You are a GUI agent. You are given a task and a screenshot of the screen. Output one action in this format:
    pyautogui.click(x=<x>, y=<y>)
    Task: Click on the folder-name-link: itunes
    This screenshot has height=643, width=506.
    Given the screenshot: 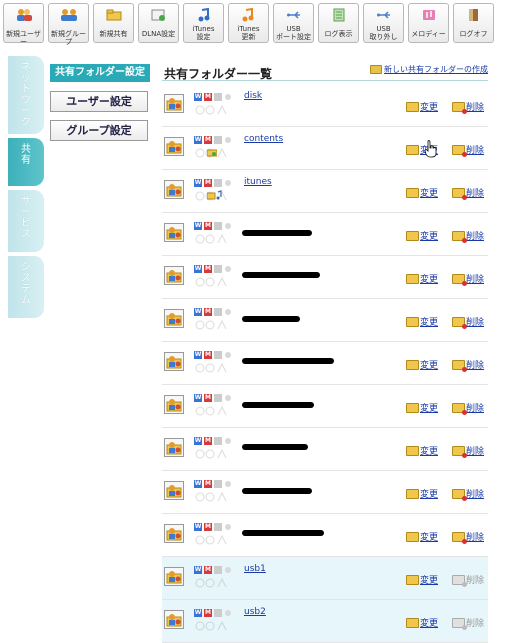 What is the action you would take?
    pyautogui.click(x=258, y=182)
    